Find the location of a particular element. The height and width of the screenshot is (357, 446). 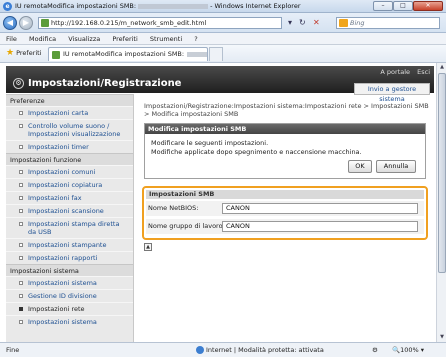

workgroup-label: Nome gruppo di lavoro: is located at coordinates (186, 226).